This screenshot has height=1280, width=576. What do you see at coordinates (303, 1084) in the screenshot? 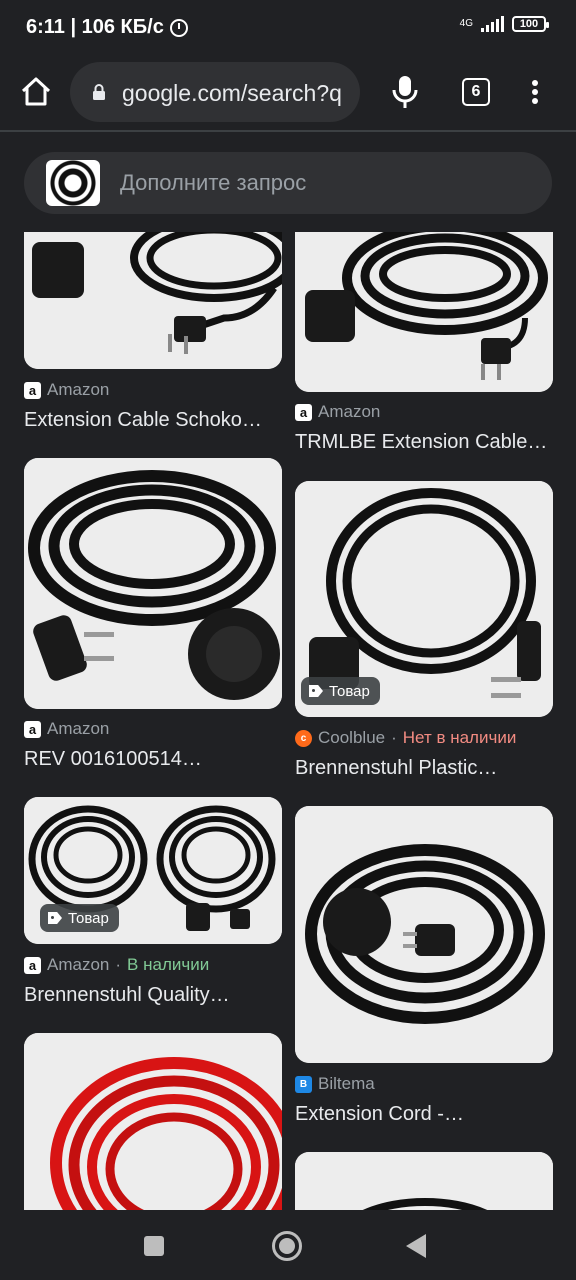
I see `biltema-favicon-icon: B` at bounding box center [303, 1084].